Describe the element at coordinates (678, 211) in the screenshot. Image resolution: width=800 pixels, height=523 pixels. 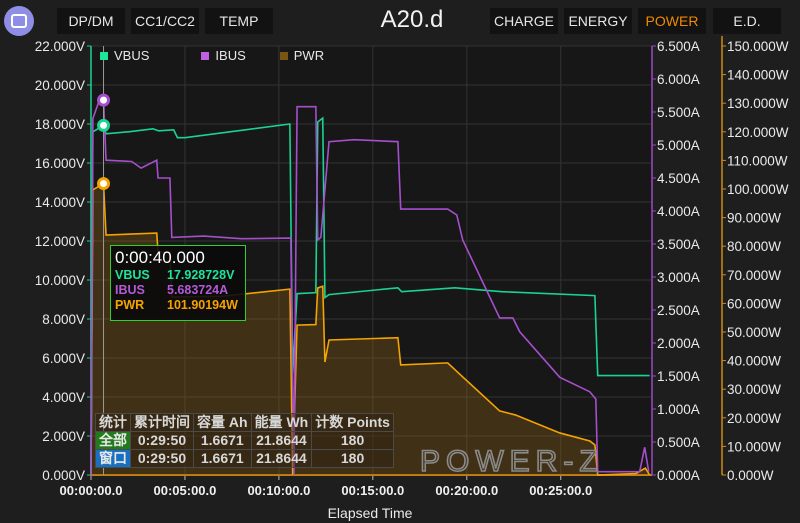
I see `ibus-tick-label: 4.000A` at that location.